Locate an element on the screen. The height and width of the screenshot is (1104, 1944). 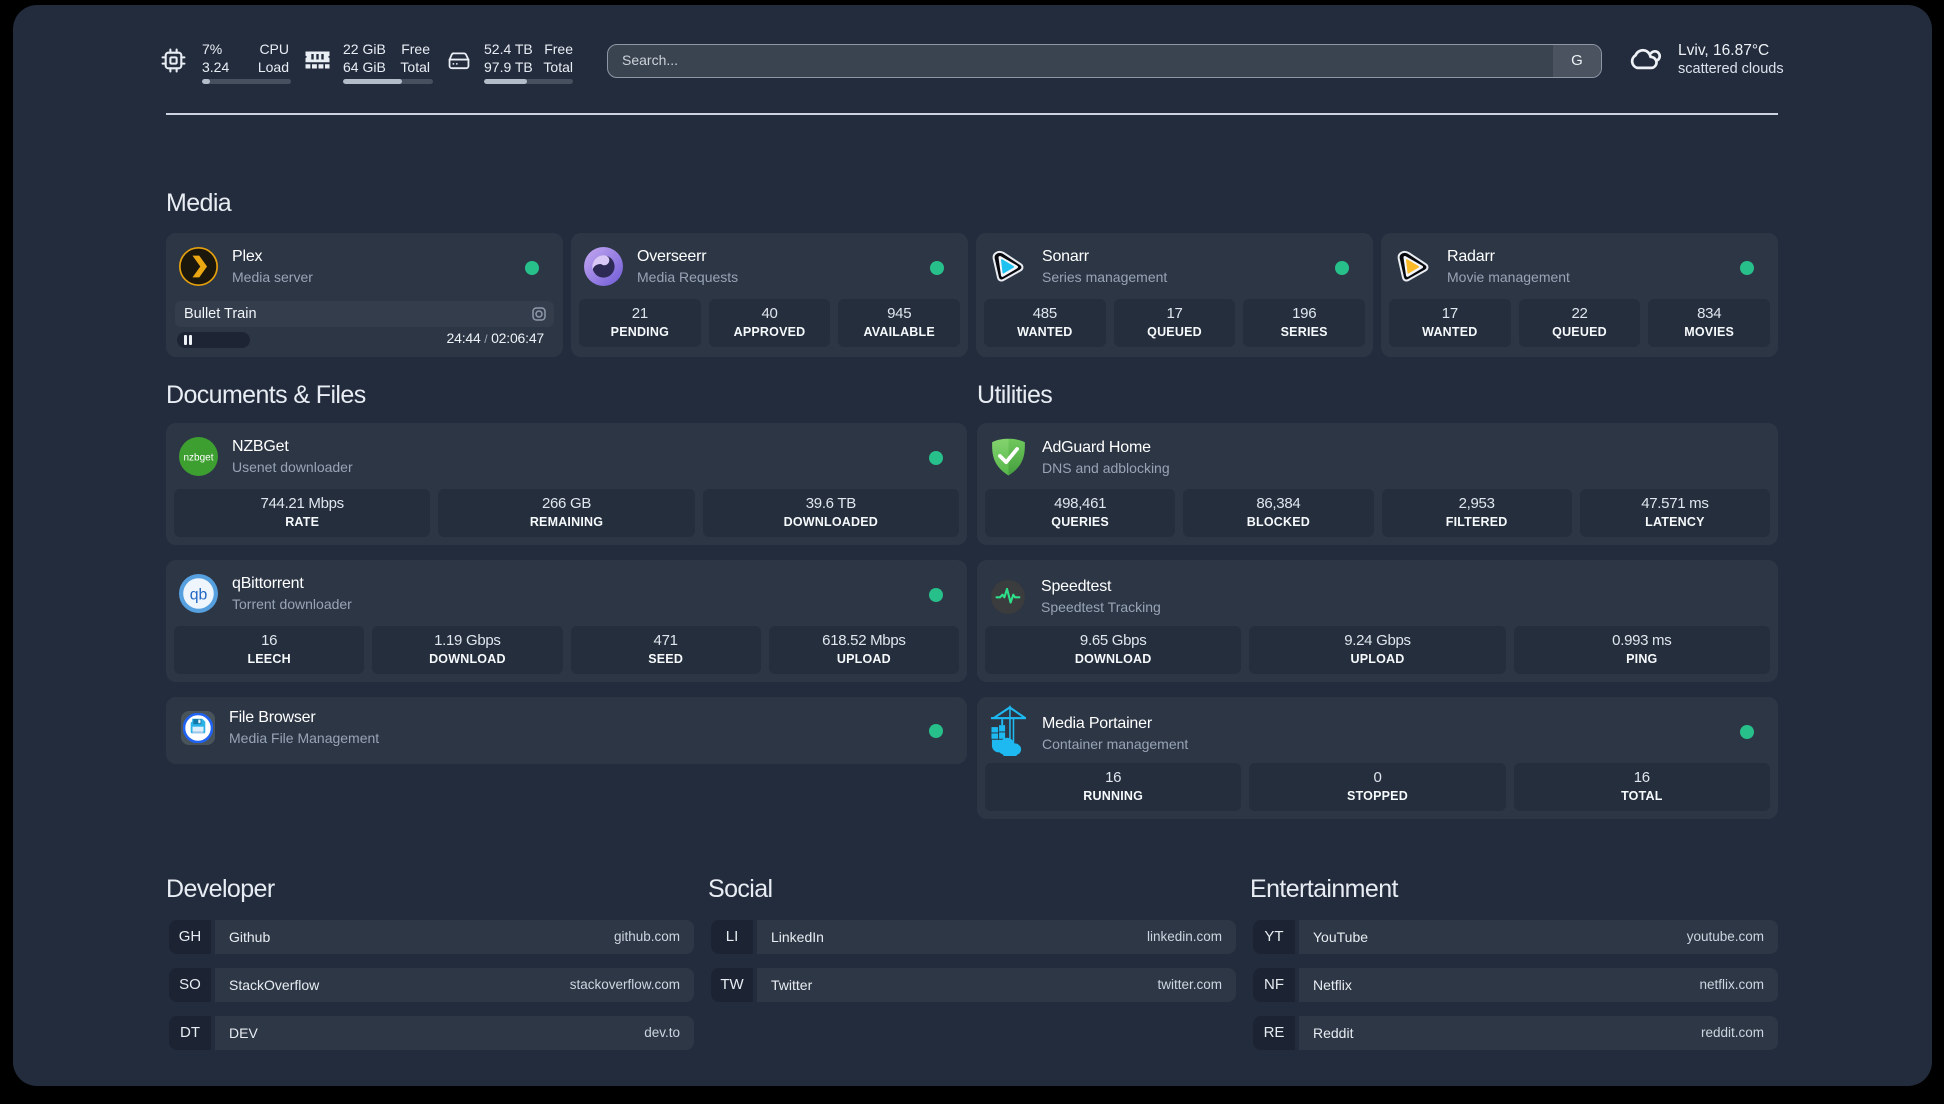
svg-text: qb is located at coordinates (199, 594).